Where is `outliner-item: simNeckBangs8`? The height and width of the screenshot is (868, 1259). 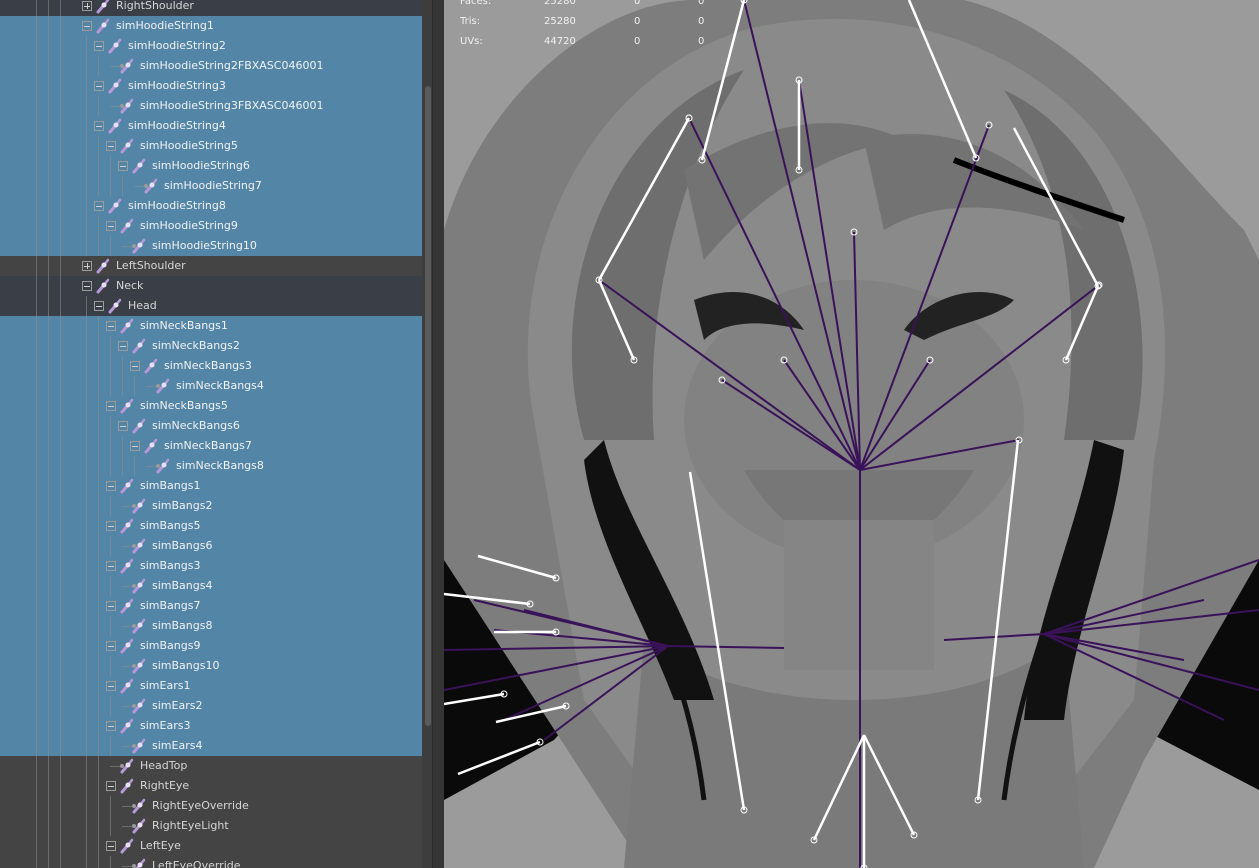
outliner-item: simNeckBangs8 is located at coordinates (211, 466).